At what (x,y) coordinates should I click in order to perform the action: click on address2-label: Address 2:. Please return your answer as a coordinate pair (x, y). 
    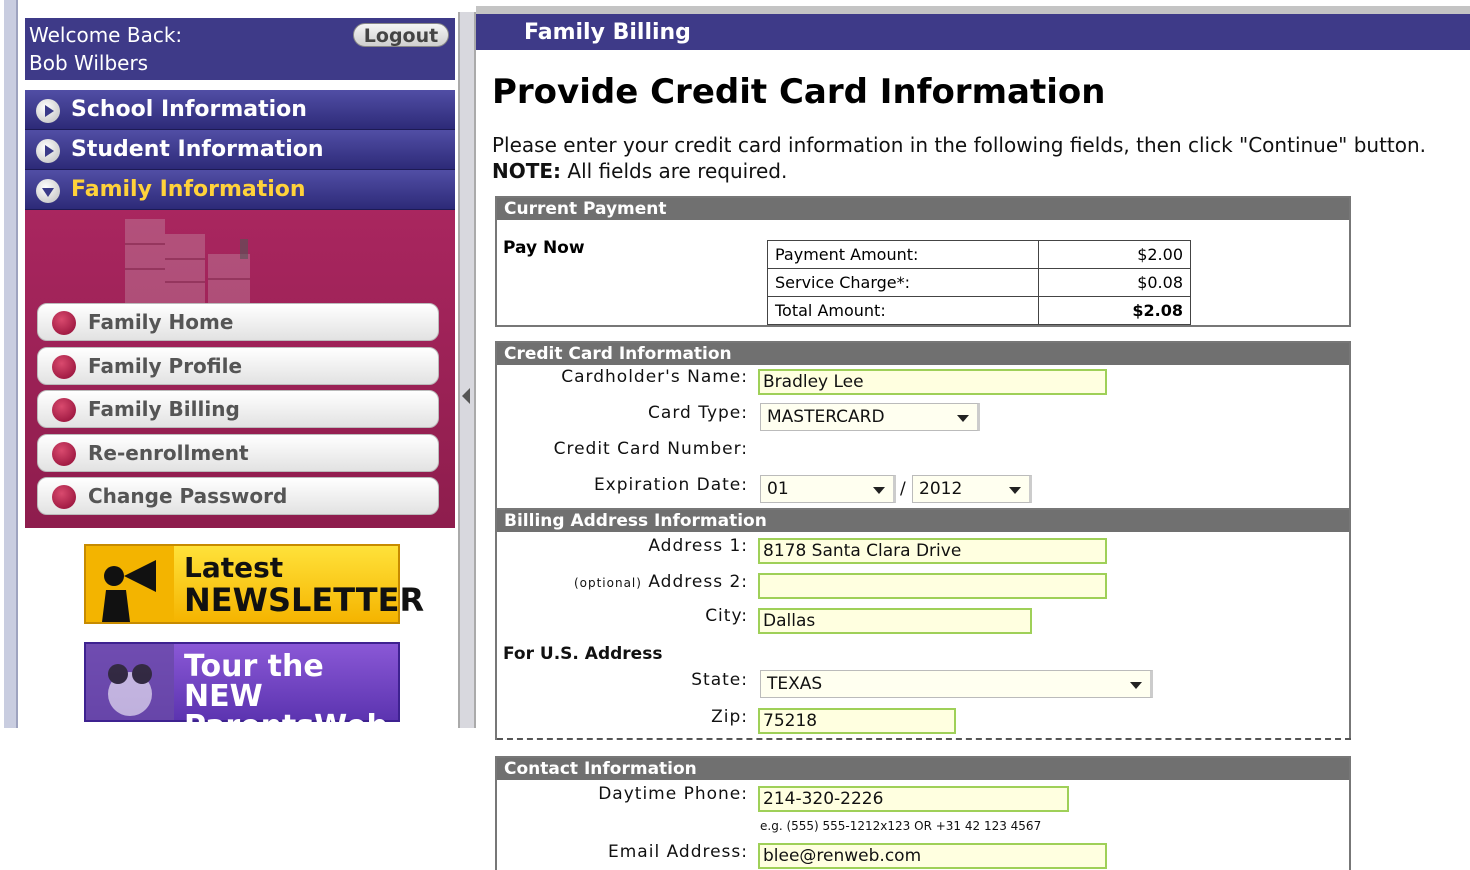
    Looking at the image, I should click on (698, 582).